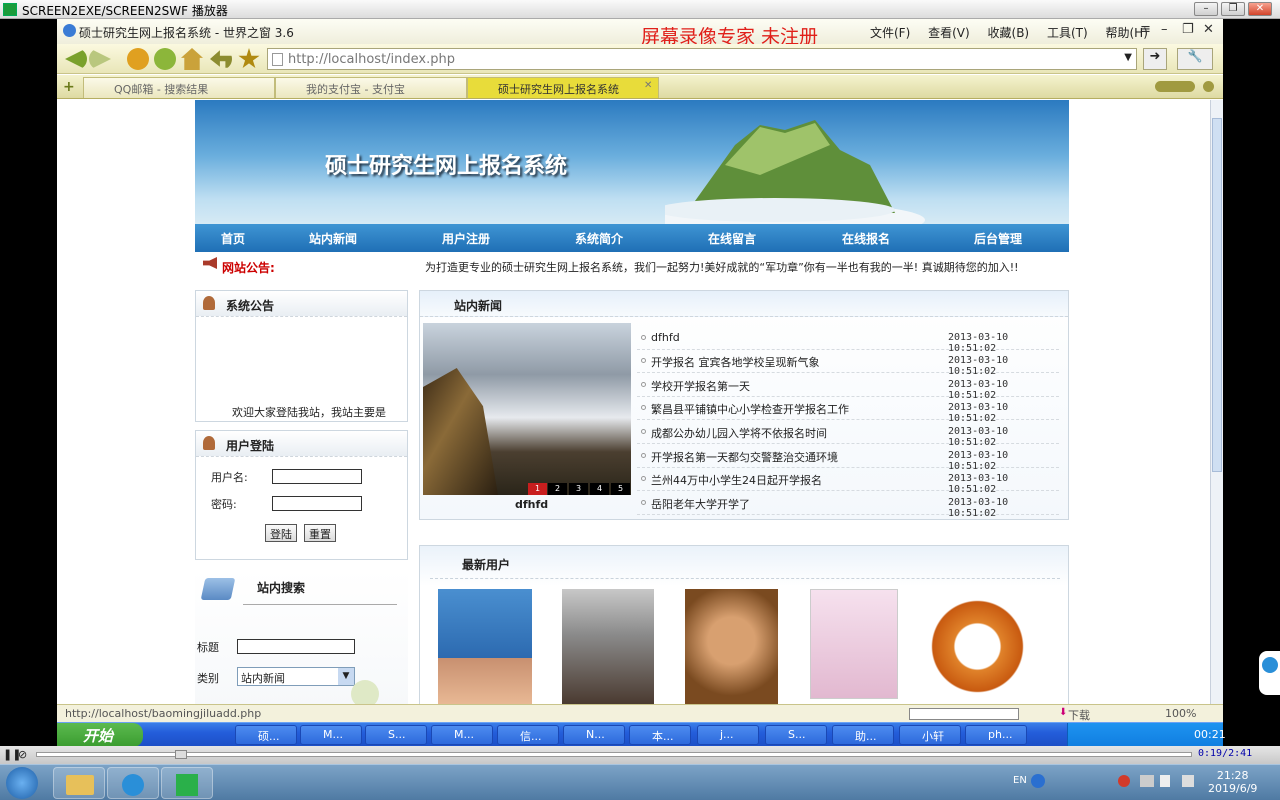 The width and height of the screenshot is (1280, 800). What do you see at coordinates (466, 238) in the screenshot?
I see `nav-register: 用户注册` at bounding box center [466, 238].